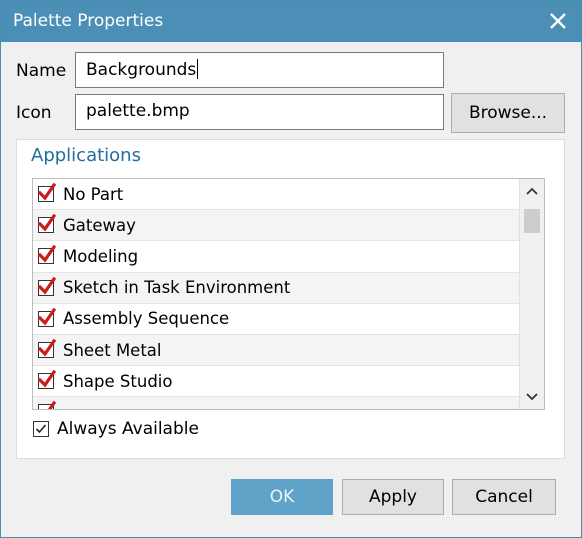 This screenshot has height=538, width=582. What do you see at coordinates (259, 70) in the screenshot?
I see `name-field: Backgrounds` at bounding box center [259, 70].